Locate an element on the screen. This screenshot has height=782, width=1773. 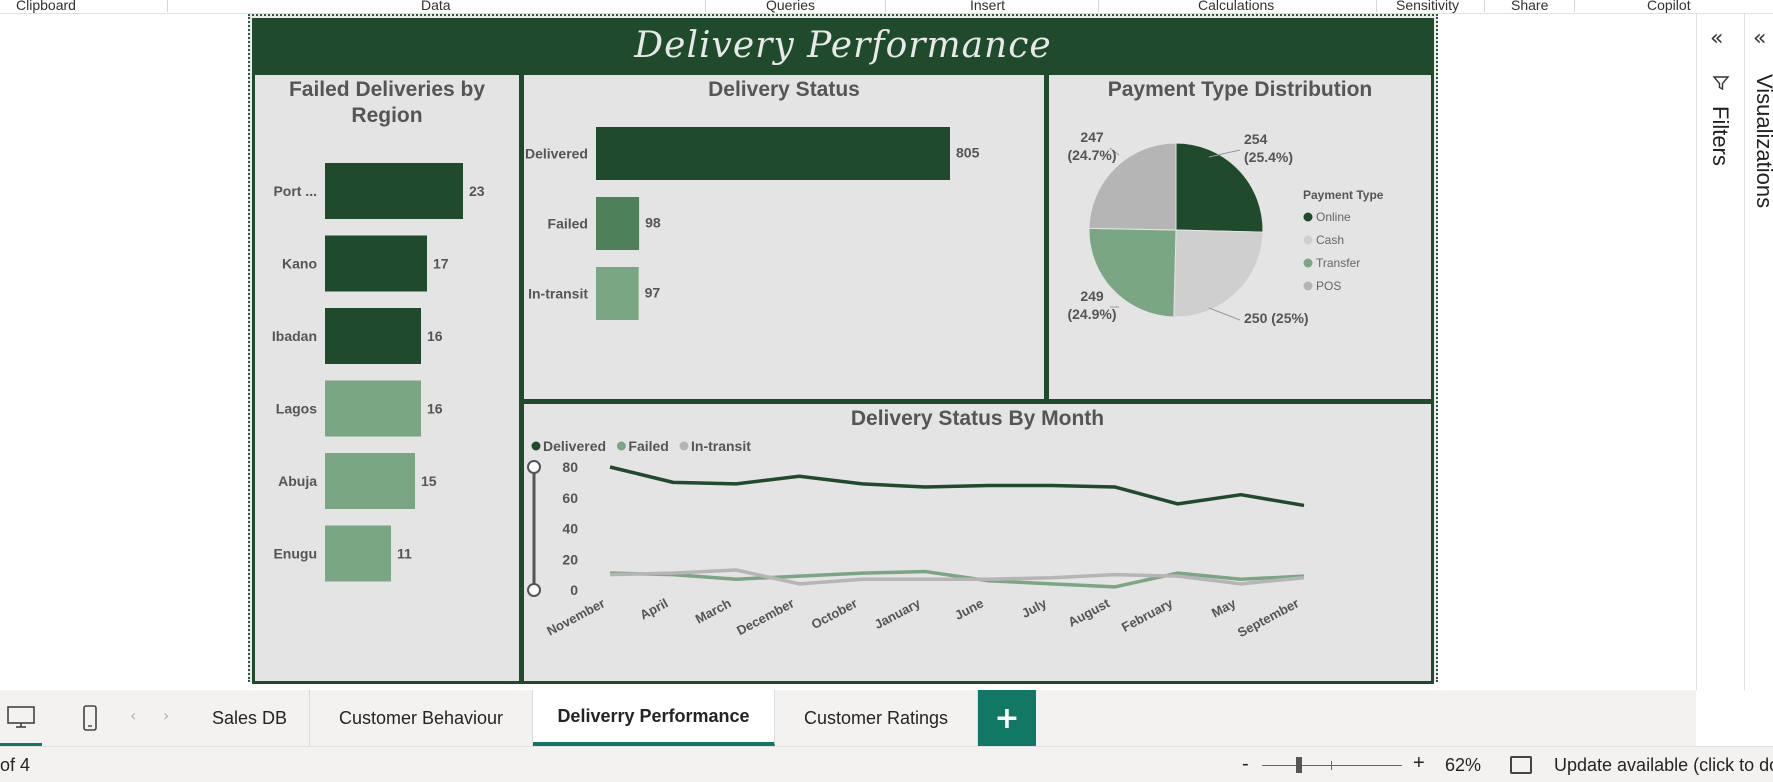
x-tick-label: February is located at coordinates (1147, 615).